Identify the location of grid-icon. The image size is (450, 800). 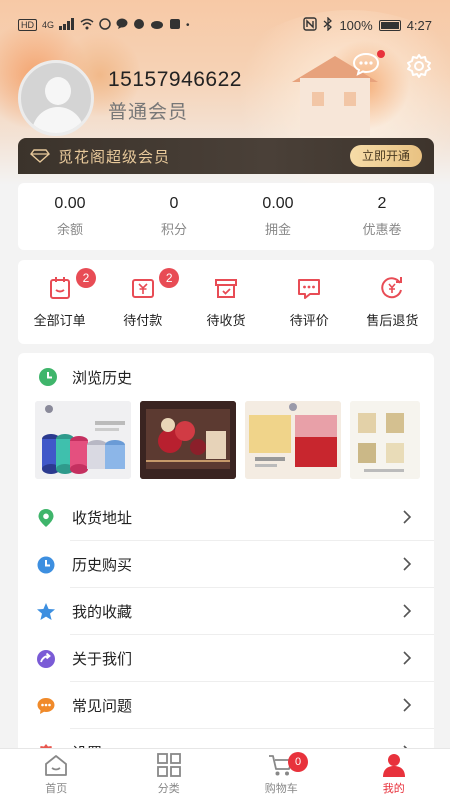
(168, 765).